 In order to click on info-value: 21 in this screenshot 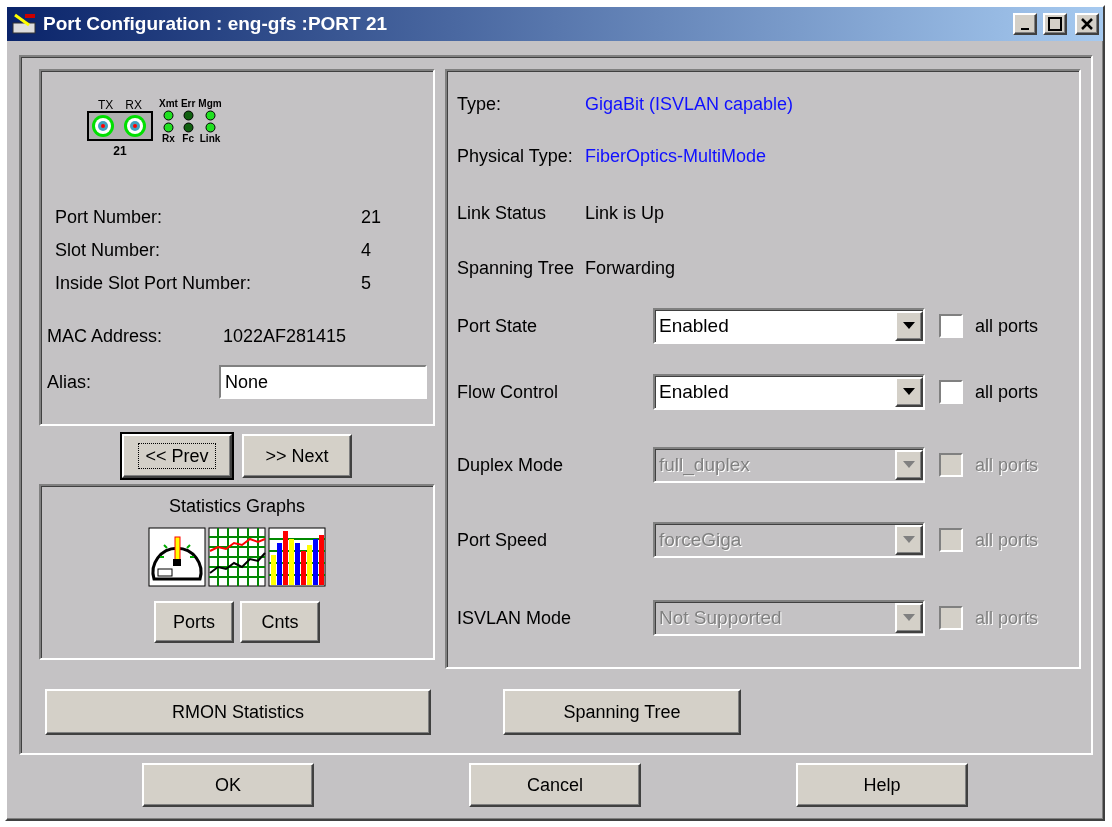, I will do `click(371, 217)`.